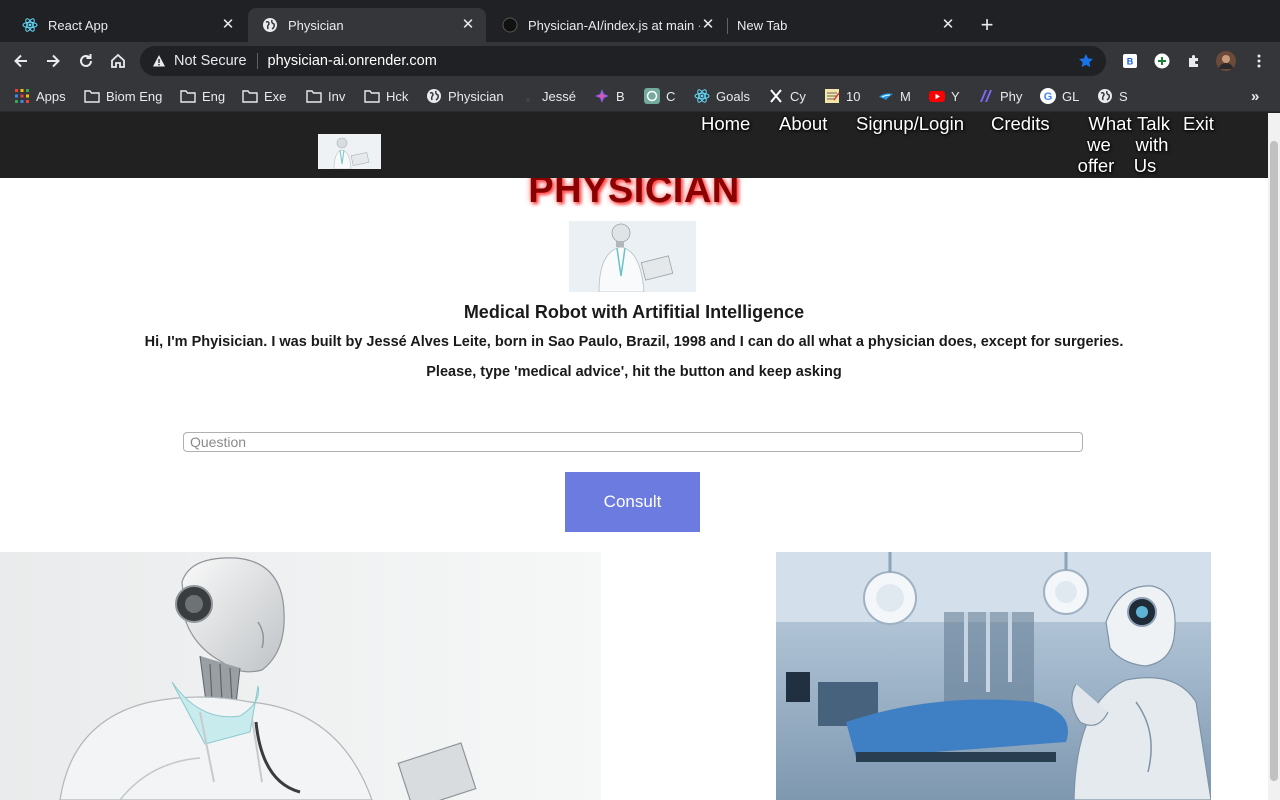  I want to click on bookmark-phy: Phy, so click(1000, 96).